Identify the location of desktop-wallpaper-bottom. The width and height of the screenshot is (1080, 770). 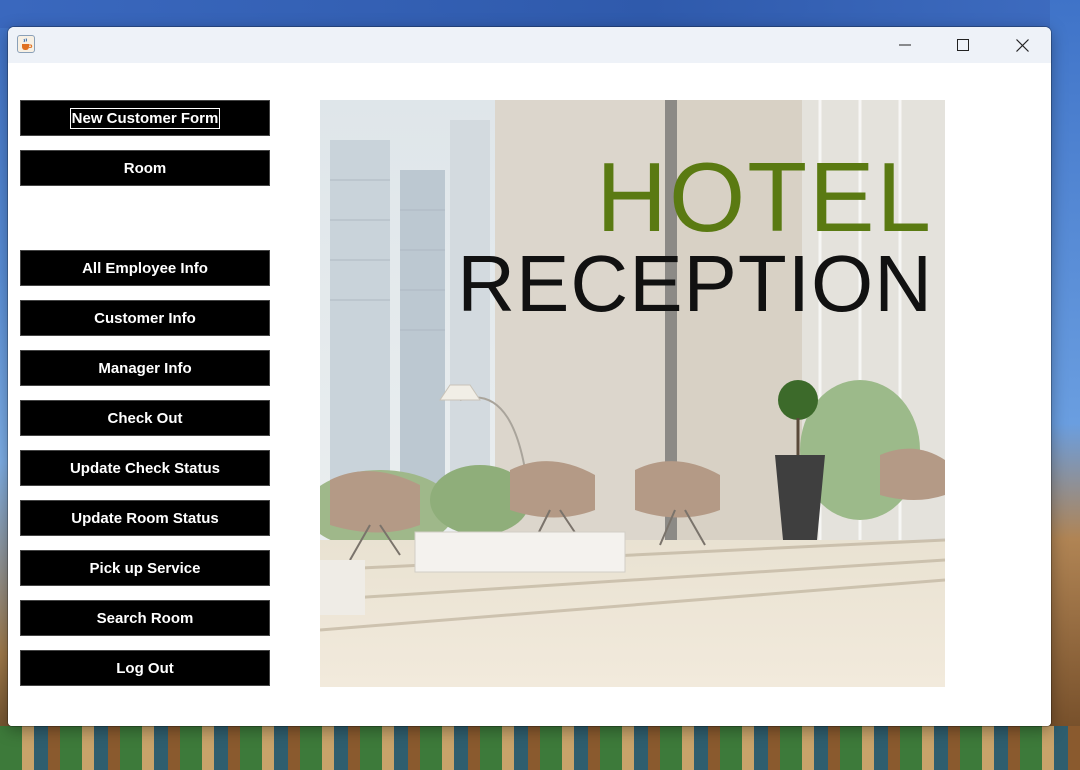
(540, 748).